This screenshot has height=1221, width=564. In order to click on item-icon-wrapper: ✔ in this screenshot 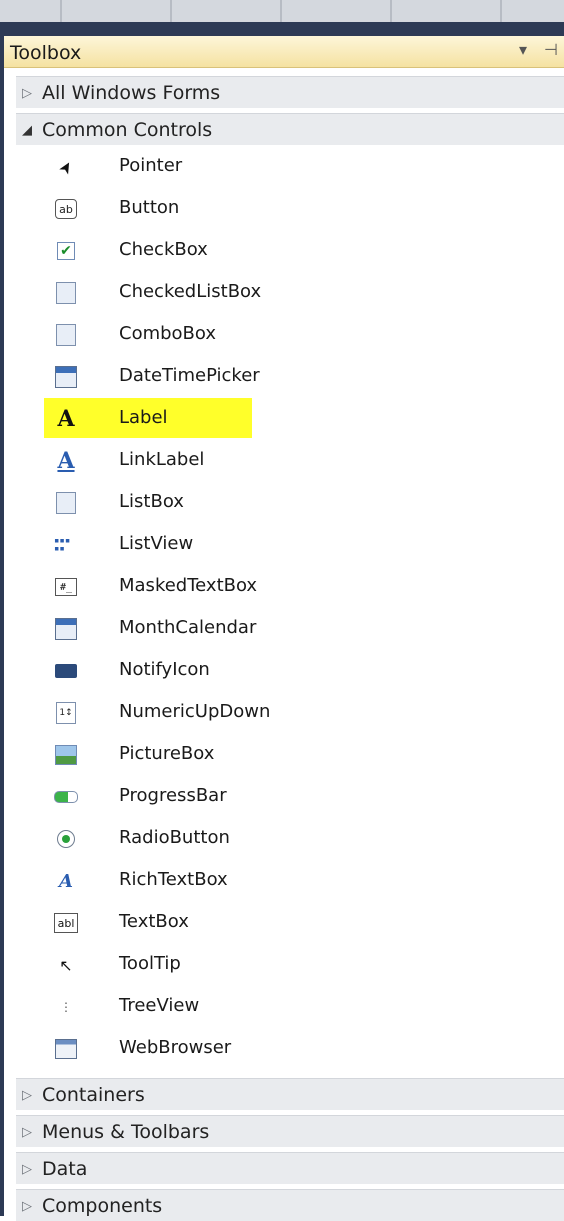, I will do `click(66, 251)`.